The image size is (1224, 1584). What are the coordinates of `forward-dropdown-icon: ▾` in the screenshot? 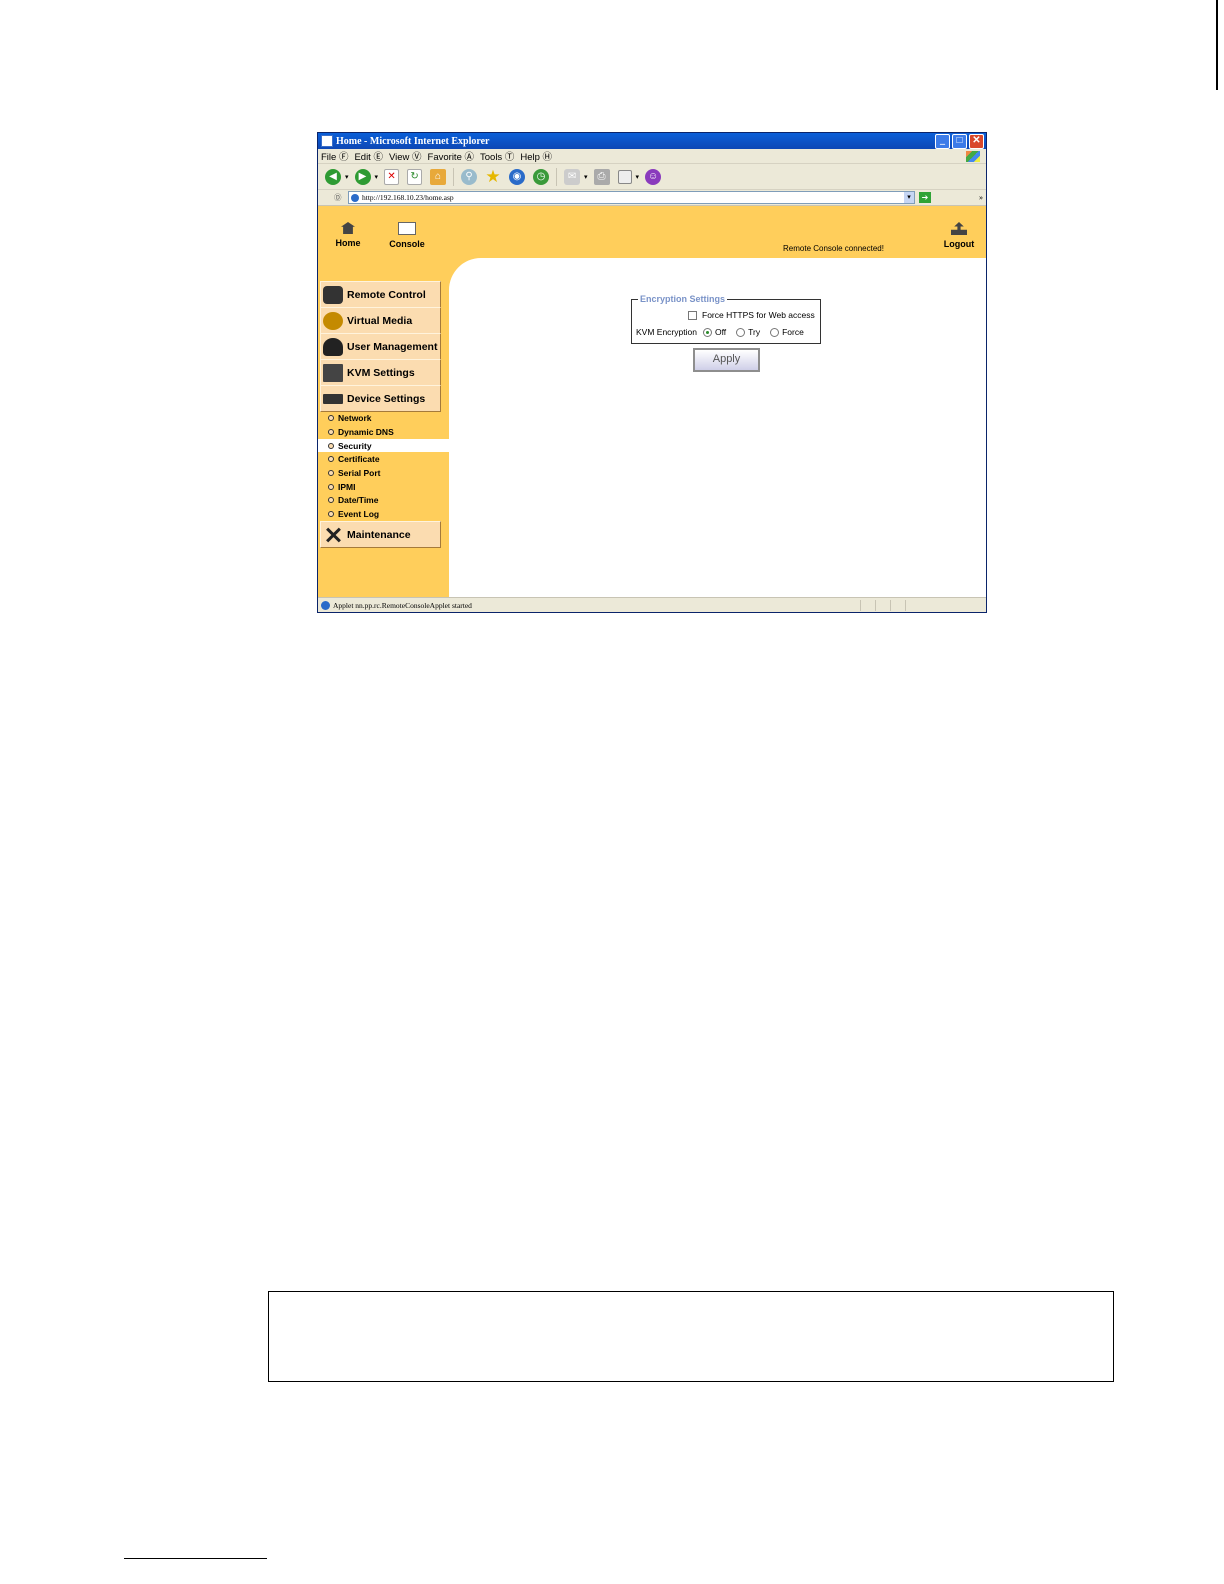 It's located at (377, 177).